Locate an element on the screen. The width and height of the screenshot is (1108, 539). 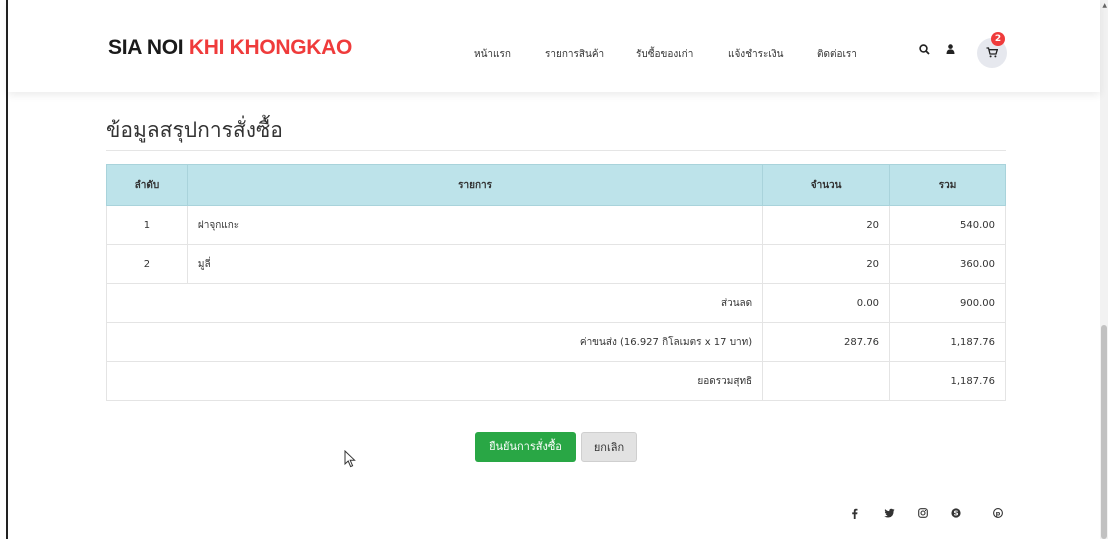
page-title: ข้อมูลสรุปการสั่งซื้อ is located at coordinates (194, 130).